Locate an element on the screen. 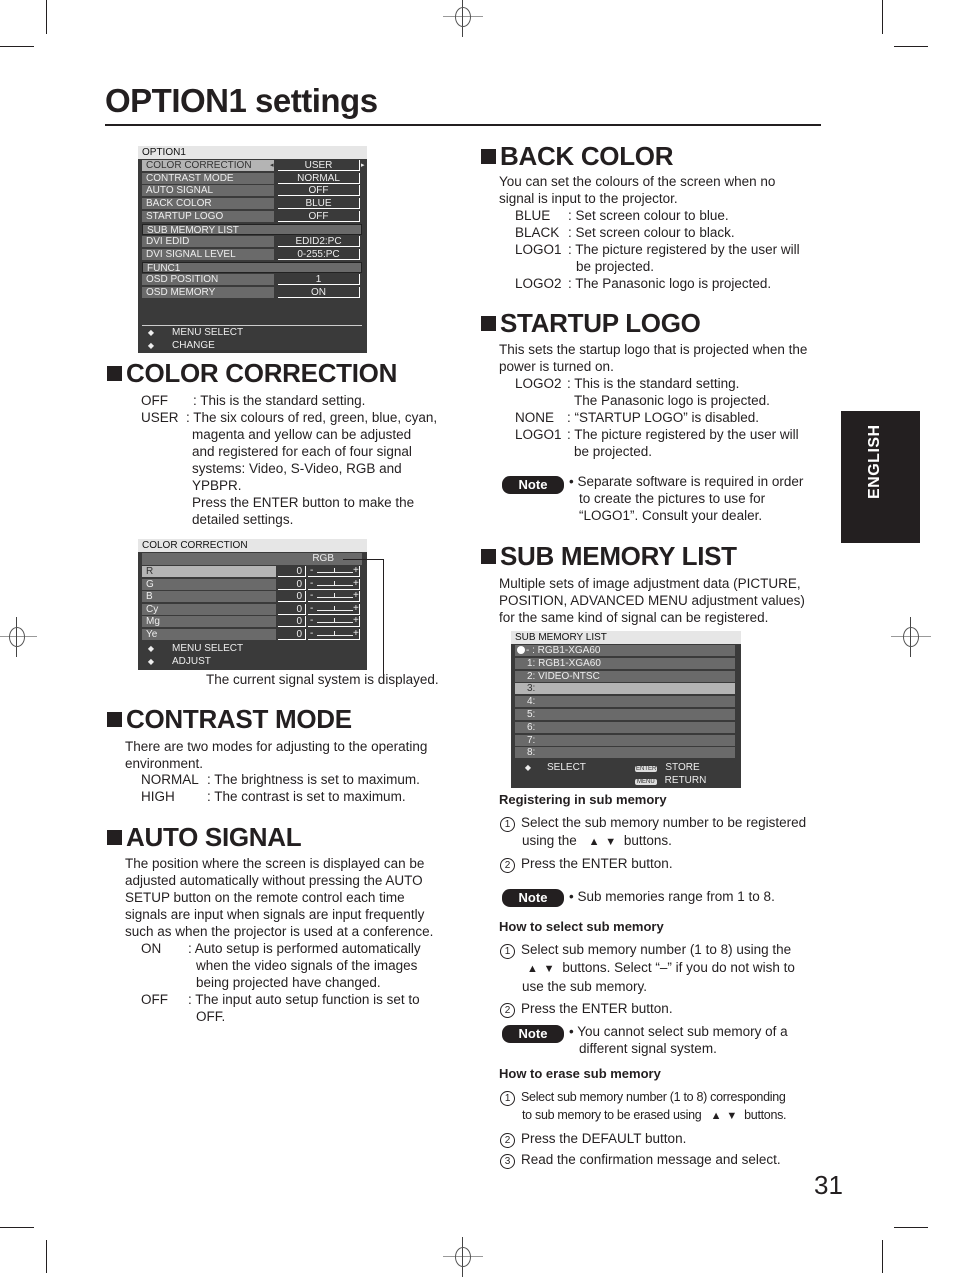 The height and width of the screenshot is (1277, 954). sub-memory-row: - : RGB1-XGA60 is located at coordinates (626, 650).